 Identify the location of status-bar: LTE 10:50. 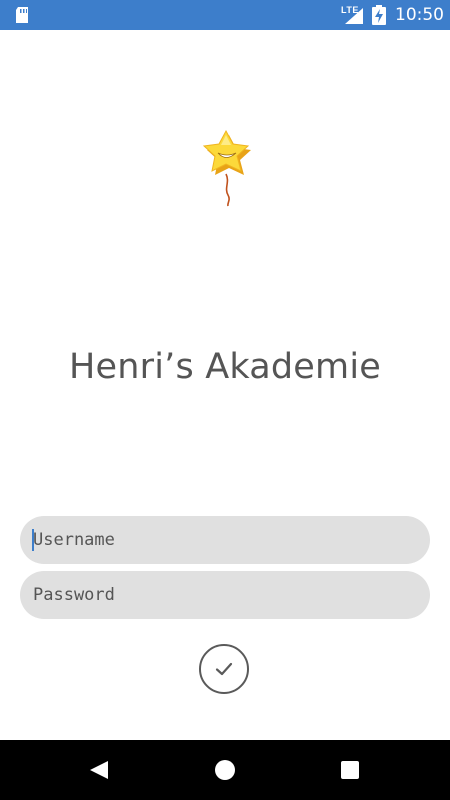
(225, 15).